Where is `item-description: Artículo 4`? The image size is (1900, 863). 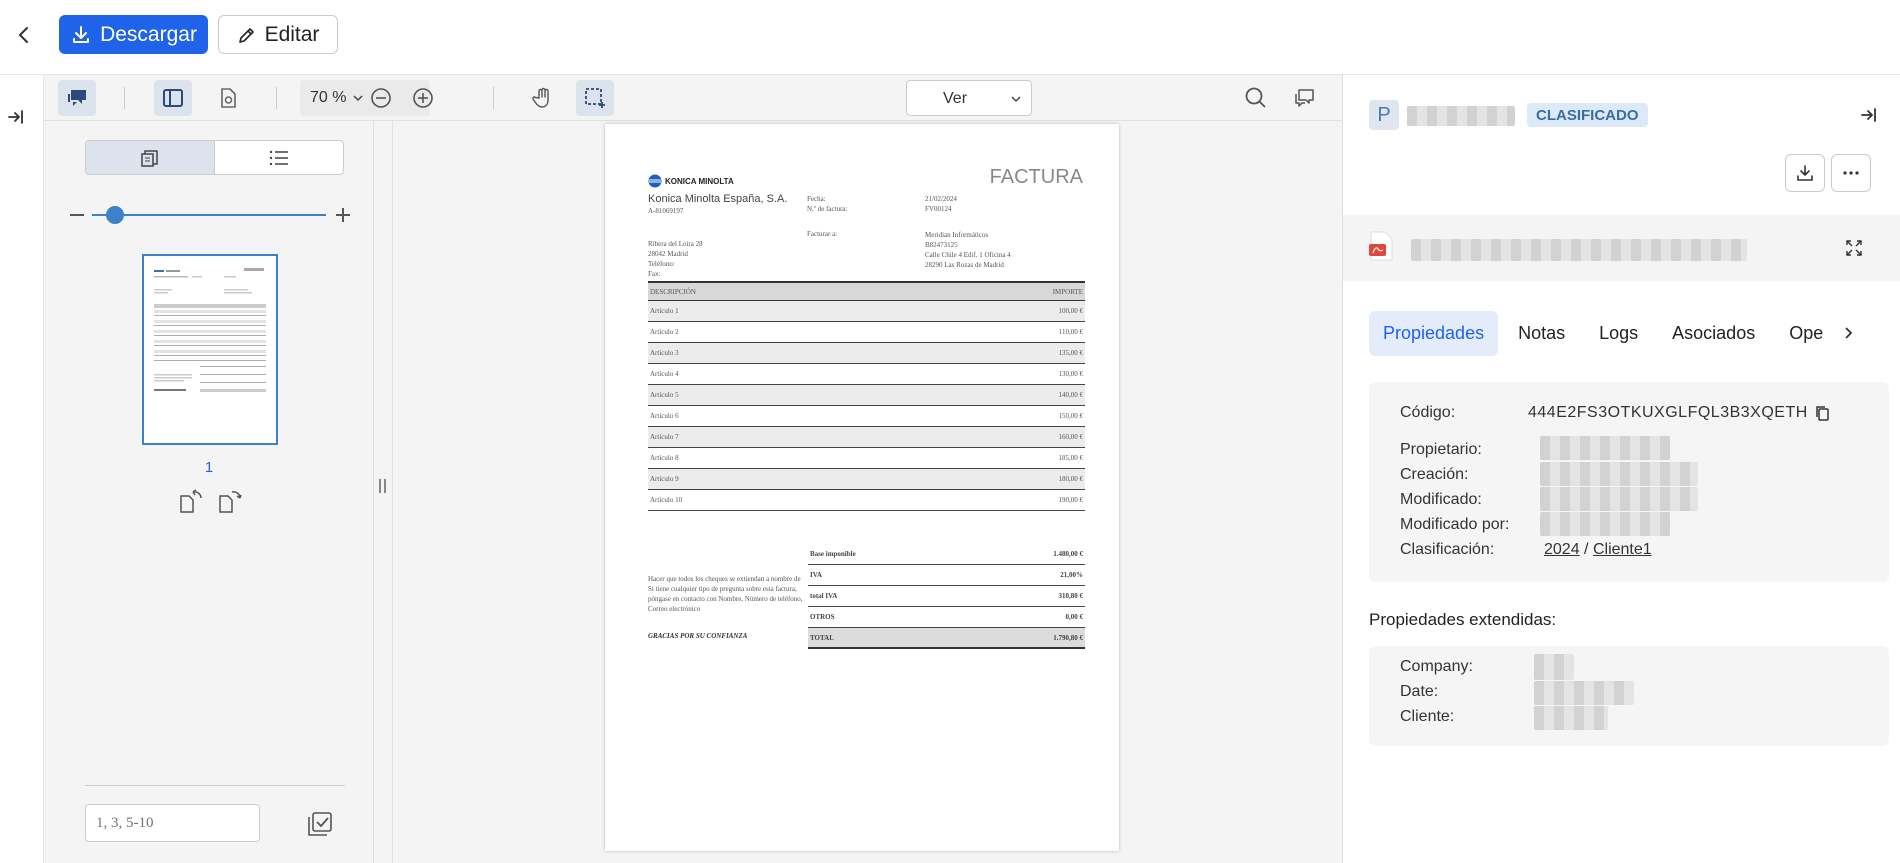
item-description: Artículo 4 is located at coordinates (664, 374).